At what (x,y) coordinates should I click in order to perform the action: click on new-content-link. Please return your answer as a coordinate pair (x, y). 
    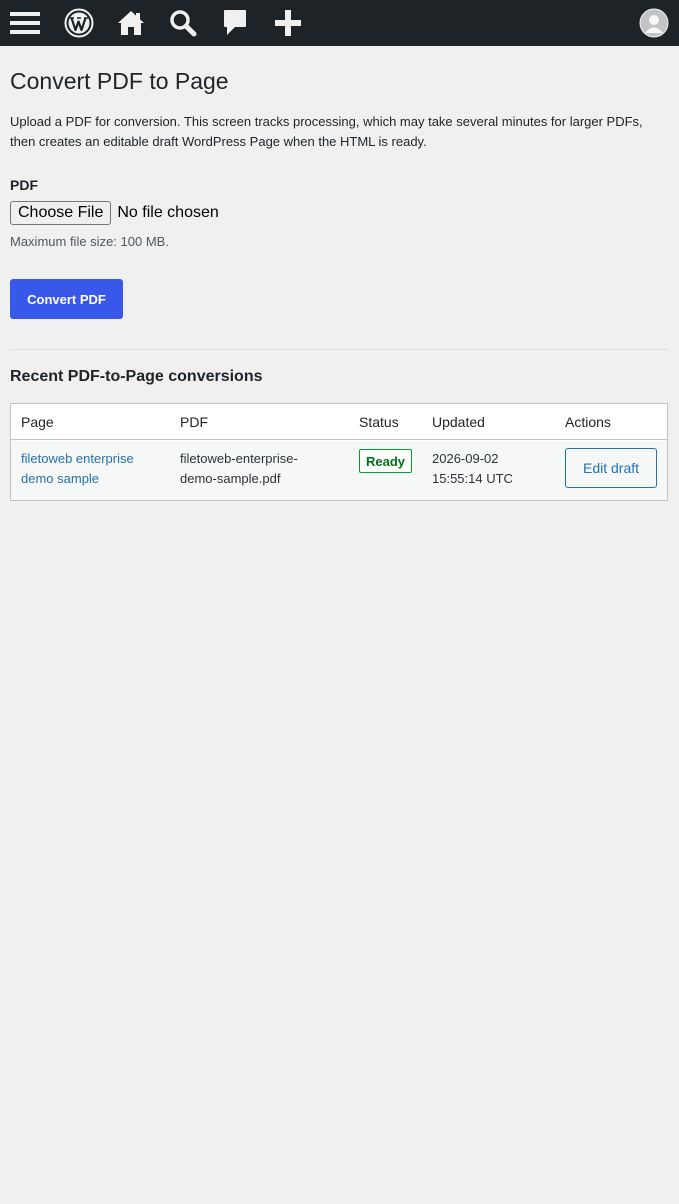
    Looking at the image, I should click on (288, 23).